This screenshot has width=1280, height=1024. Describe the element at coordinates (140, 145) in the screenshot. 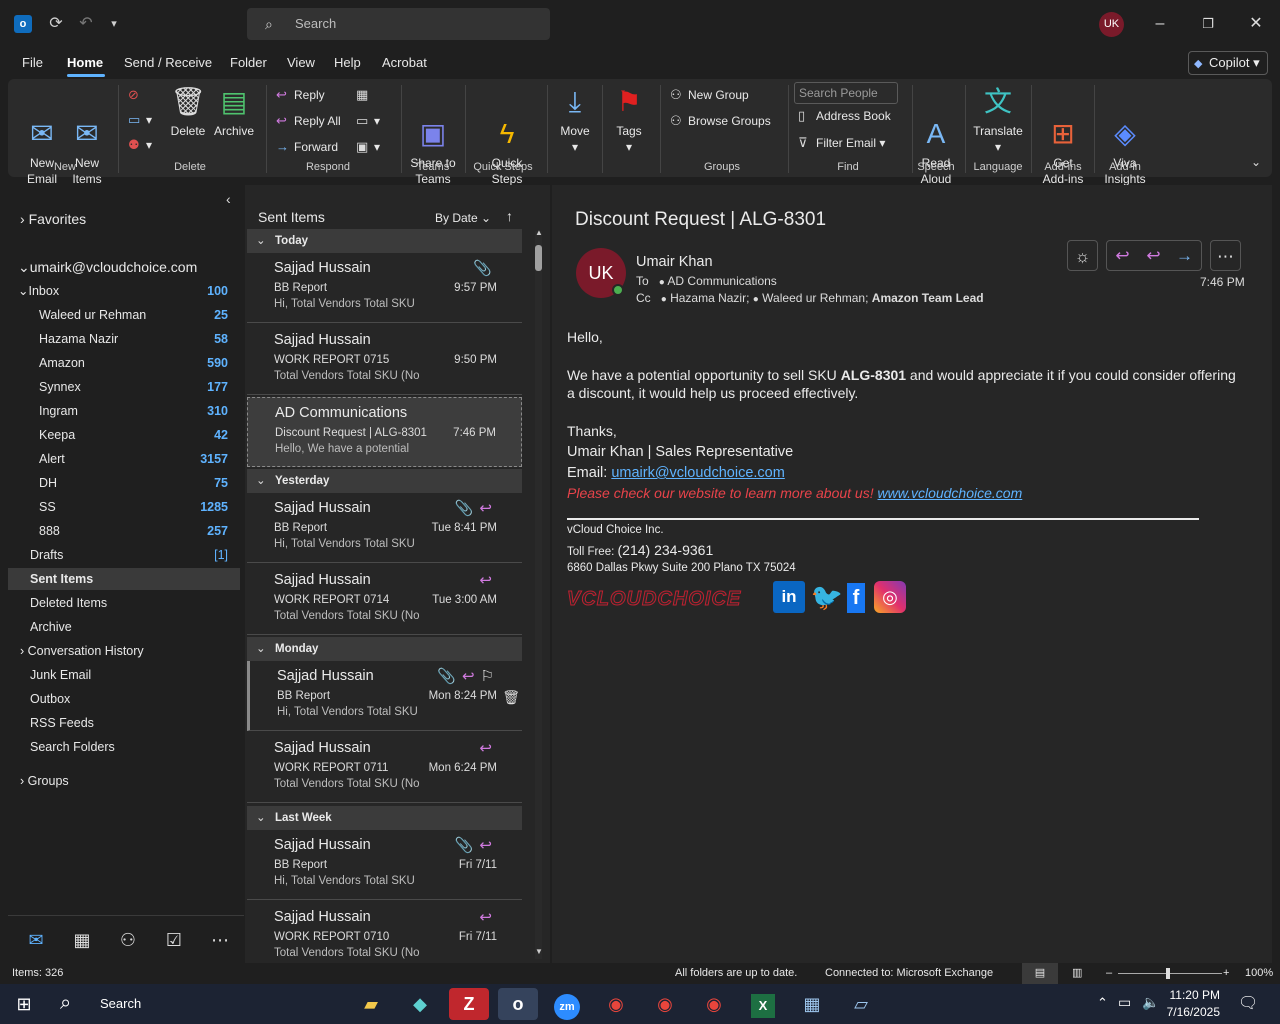

I see `junk-button: ⚉ ▾` at that location.